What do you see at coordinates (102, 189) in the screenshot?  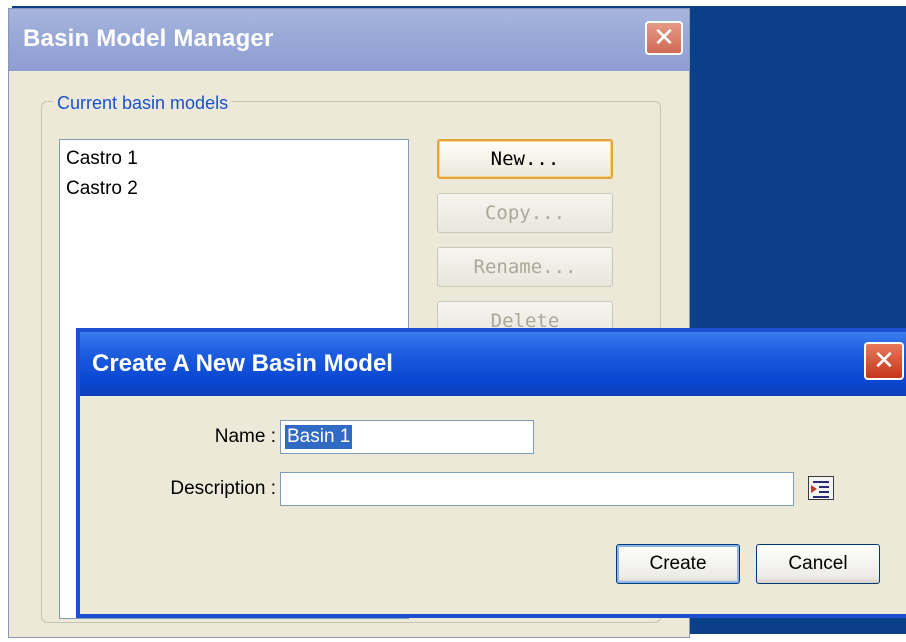 I see `list-item-castro-2: Castro 2` at bounding box center [102, 189].